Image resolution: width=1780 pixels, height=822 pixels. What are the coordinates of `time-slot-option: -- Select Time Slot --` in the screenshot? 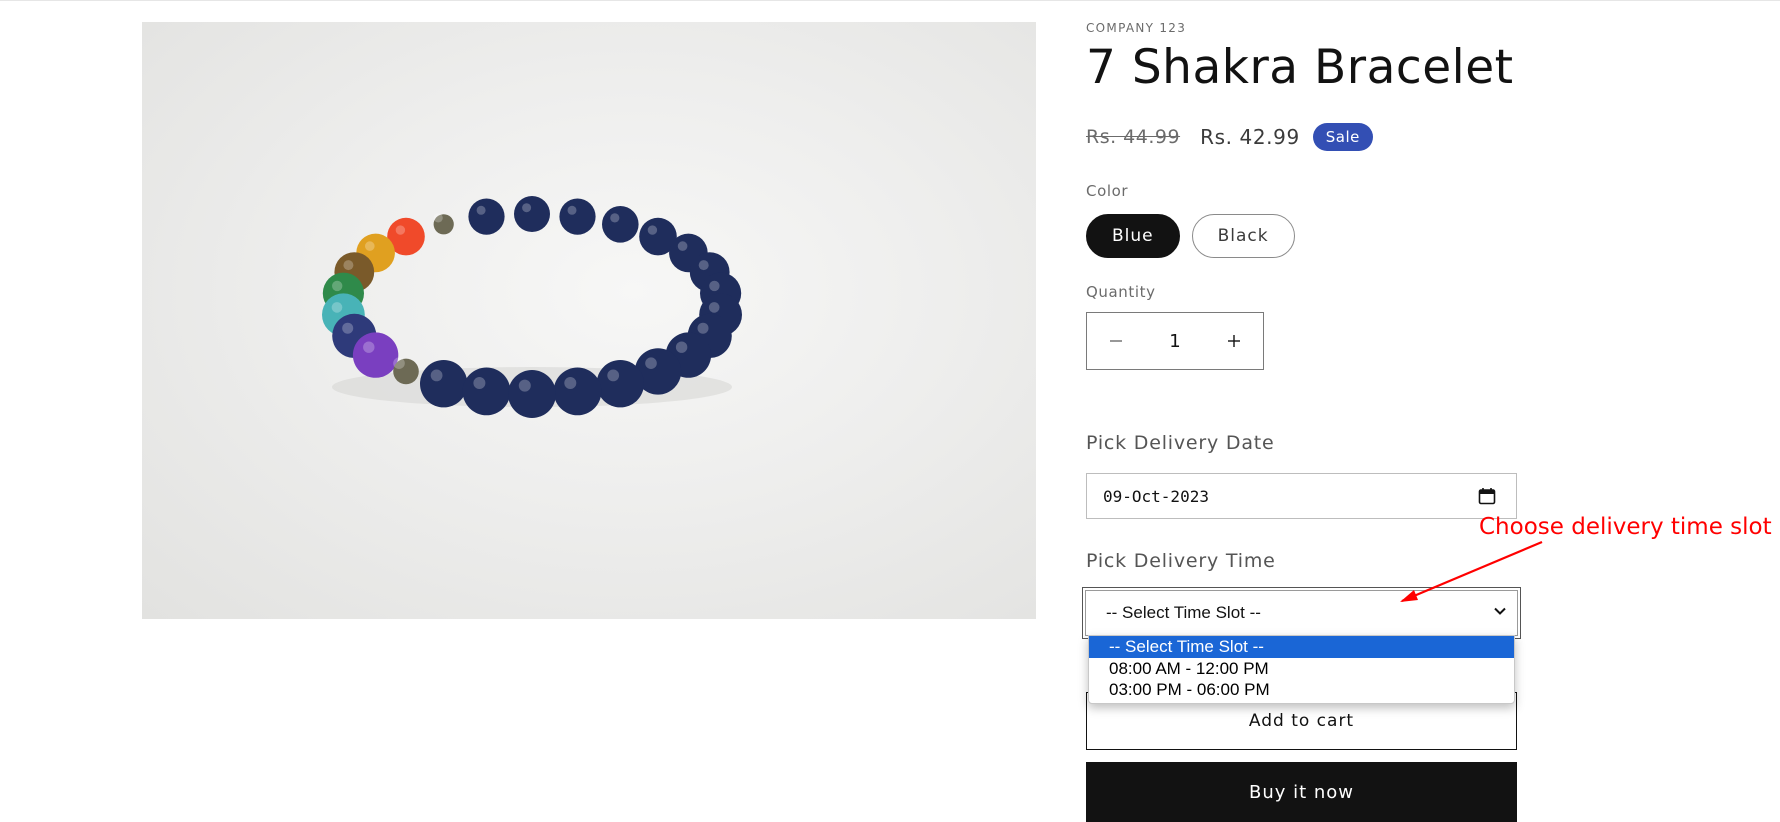 It's located at (1301, 647).